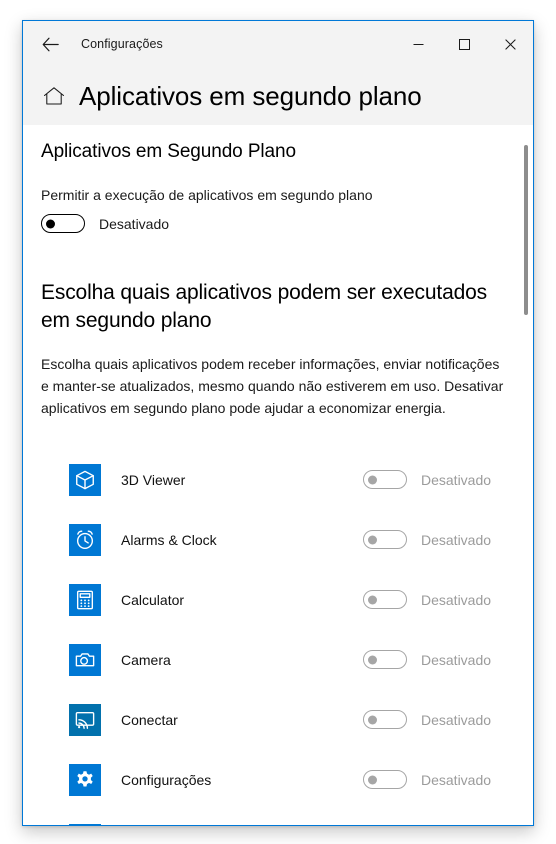 This screenshot has height=844, width=556. What do you see at coordinates (526, 230) in the screenshot?
I see `scrollbar-thumb` at bounding box center [526, 230].